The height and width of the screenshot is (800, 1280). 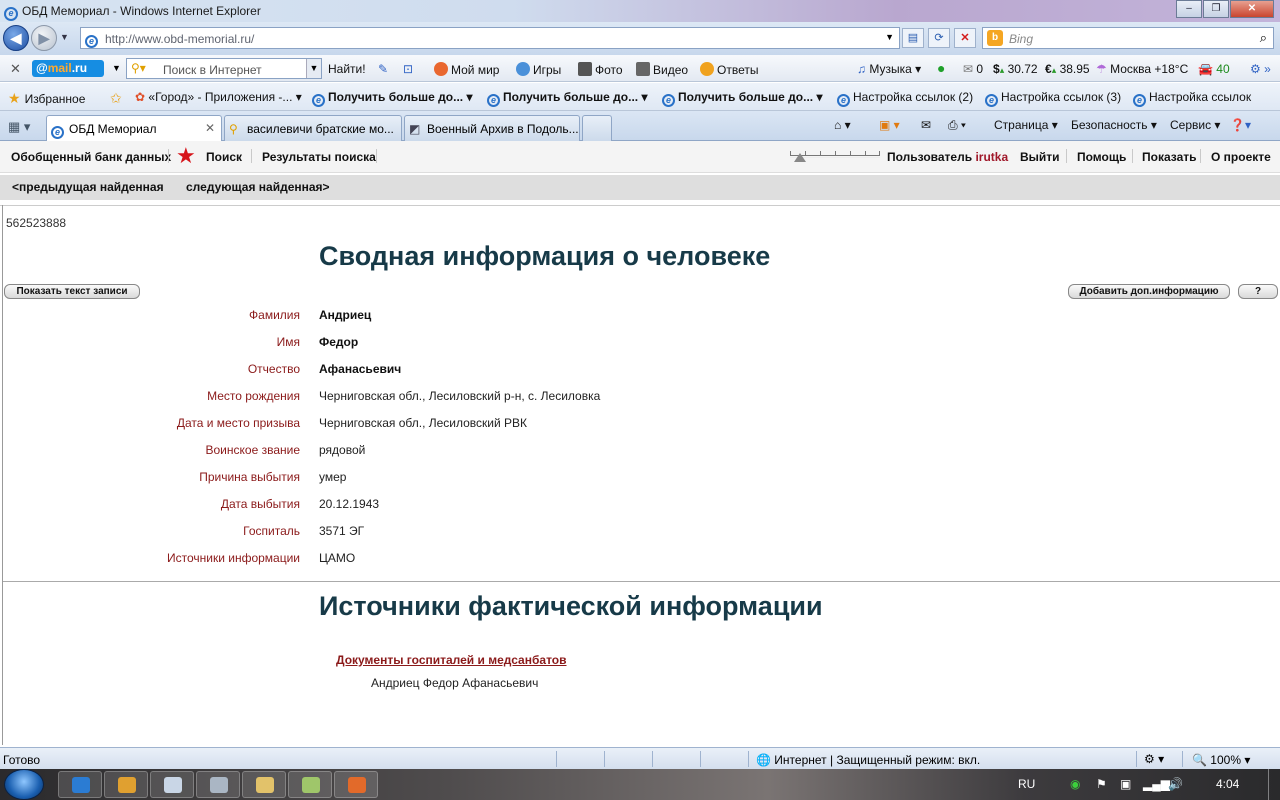 I want to click on start-button, so click(x=24, y=784).